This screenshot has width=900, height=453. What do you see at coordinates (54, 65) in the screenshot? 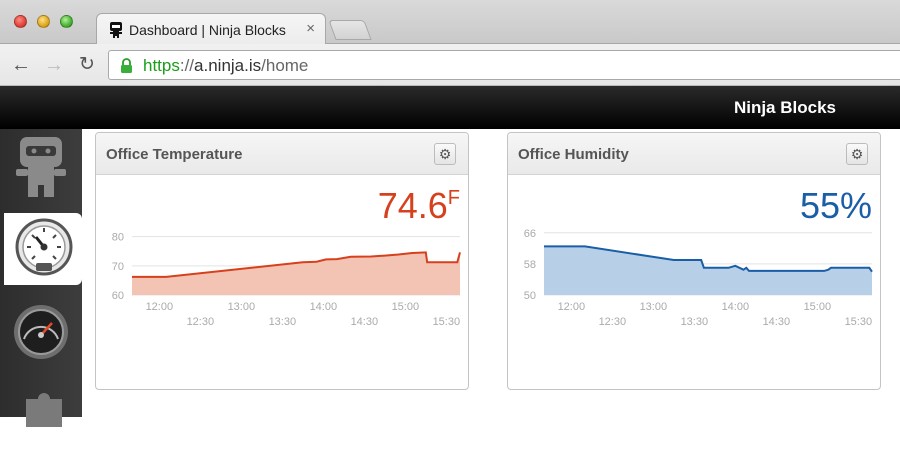
I see `forward-arrow-icon: →` at bounding box center [54, 65].